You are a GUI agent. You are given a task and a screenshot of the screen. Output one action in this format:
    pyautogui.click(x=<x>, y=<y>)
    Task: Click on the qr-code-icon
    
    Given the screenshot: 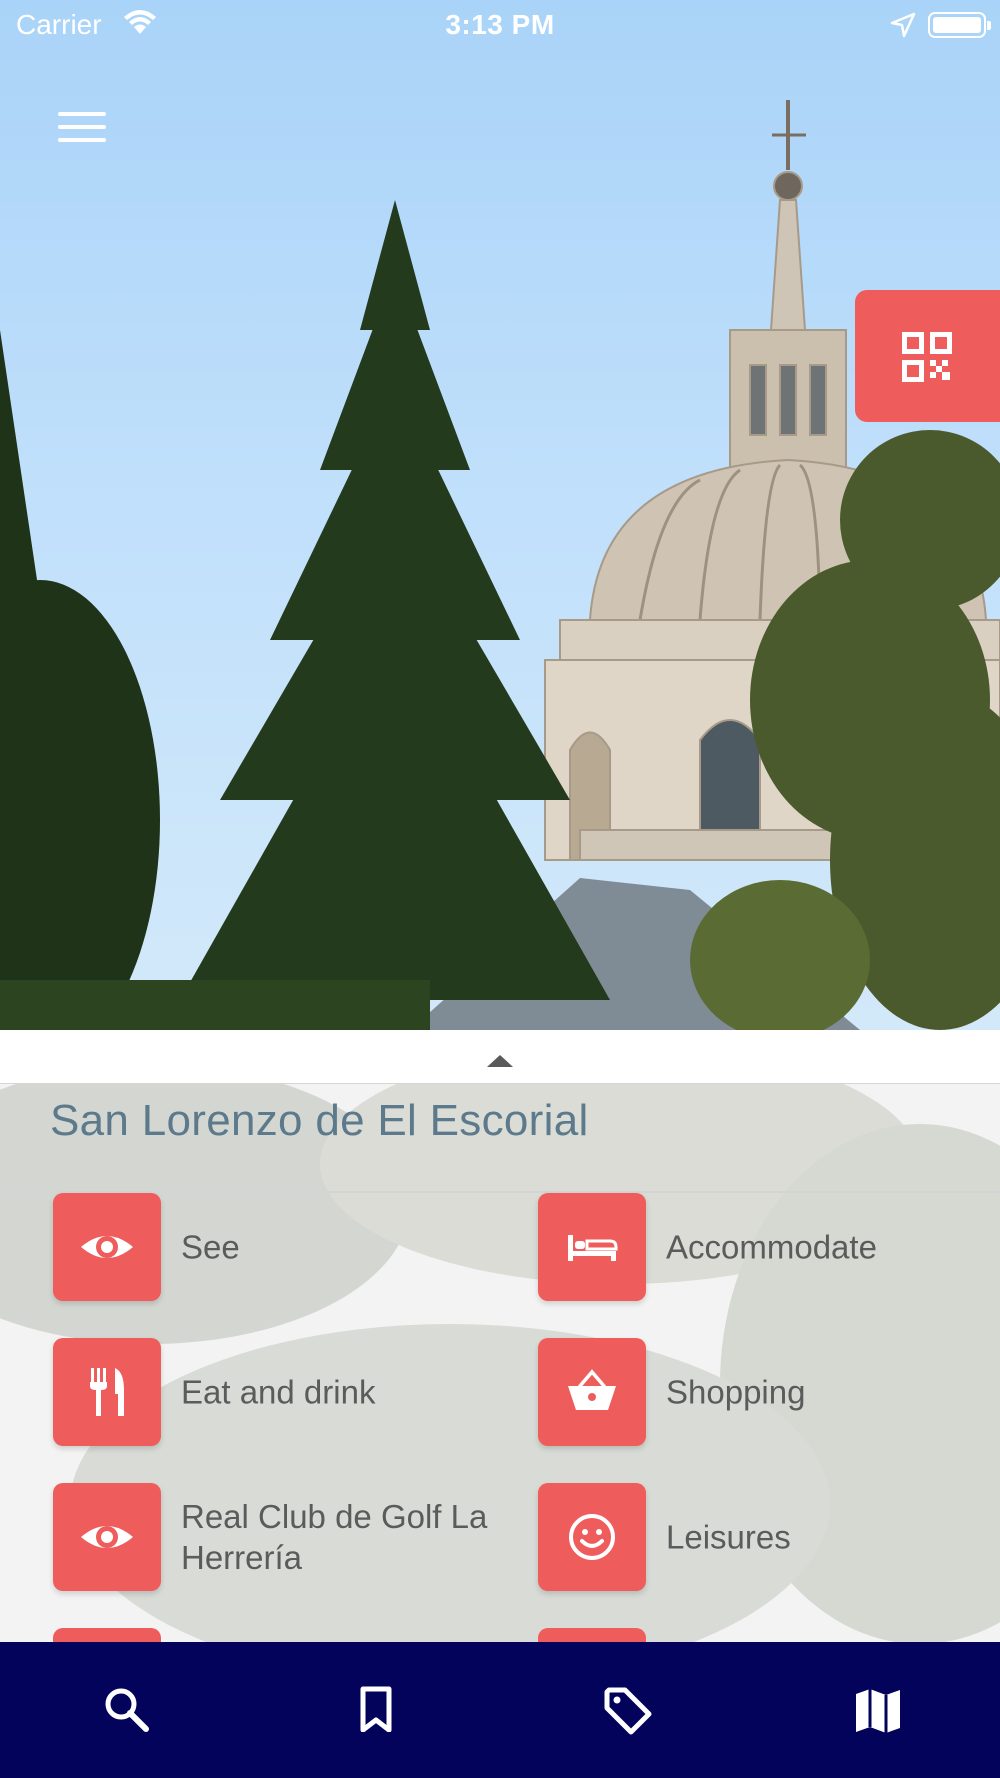 What is the action you would take?
    pyautogui.click(x=927, y=357)
    